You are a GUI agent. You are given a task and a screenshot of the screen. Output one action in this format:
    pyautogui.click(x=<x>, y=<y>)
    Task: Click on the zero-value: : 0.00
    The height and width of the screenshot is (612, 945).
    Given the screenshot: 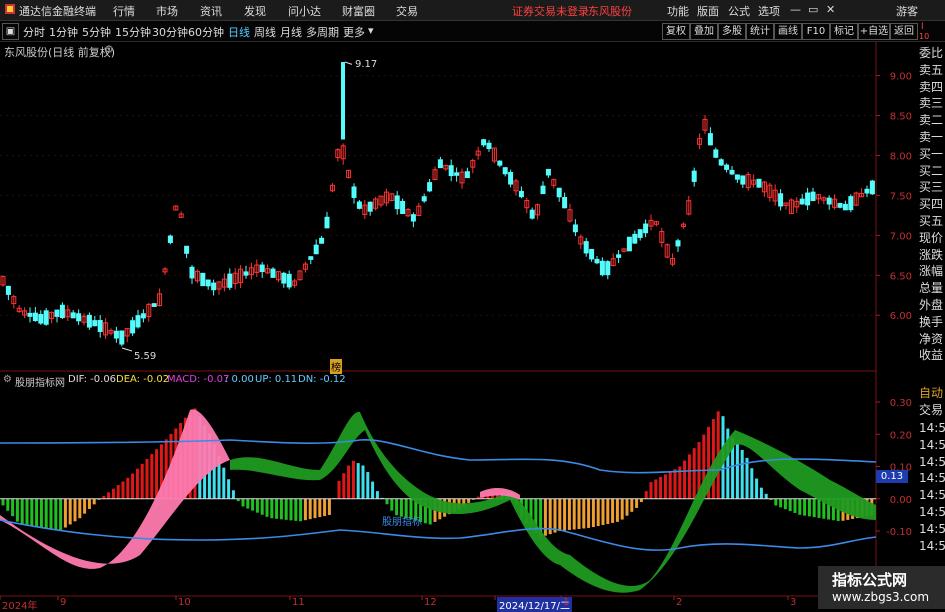 What is the action you would take?
    pyautogui.click(x=239, y=379)
    